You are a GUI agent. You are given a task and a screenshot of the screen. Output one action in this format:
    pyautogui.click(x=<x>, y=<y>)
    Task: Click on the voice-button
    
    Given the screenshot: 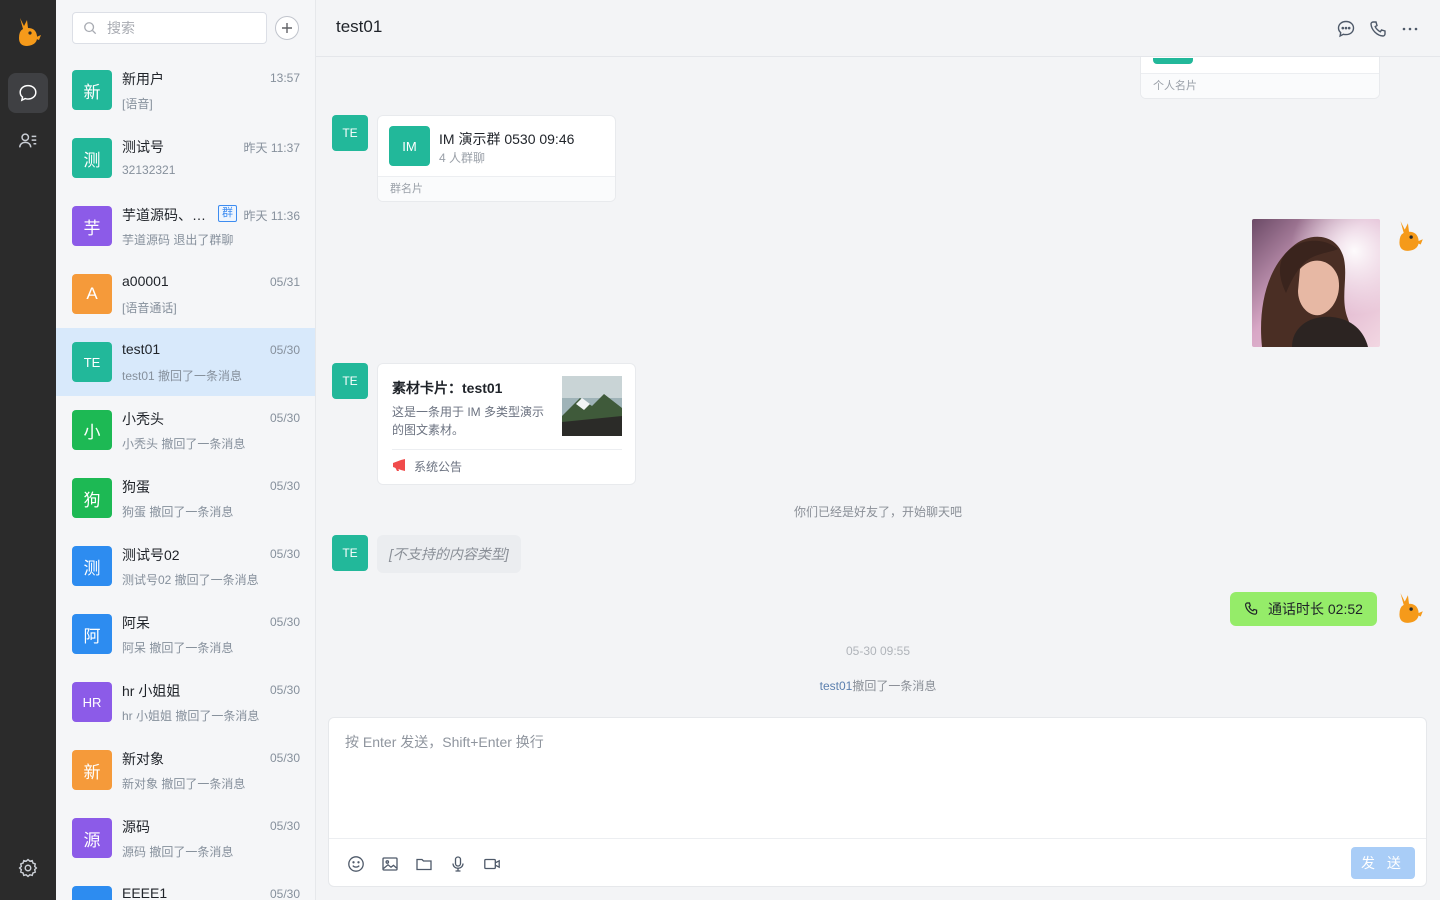 What is the action you would take?
    pyautogui.click(x=458, y=864)
    